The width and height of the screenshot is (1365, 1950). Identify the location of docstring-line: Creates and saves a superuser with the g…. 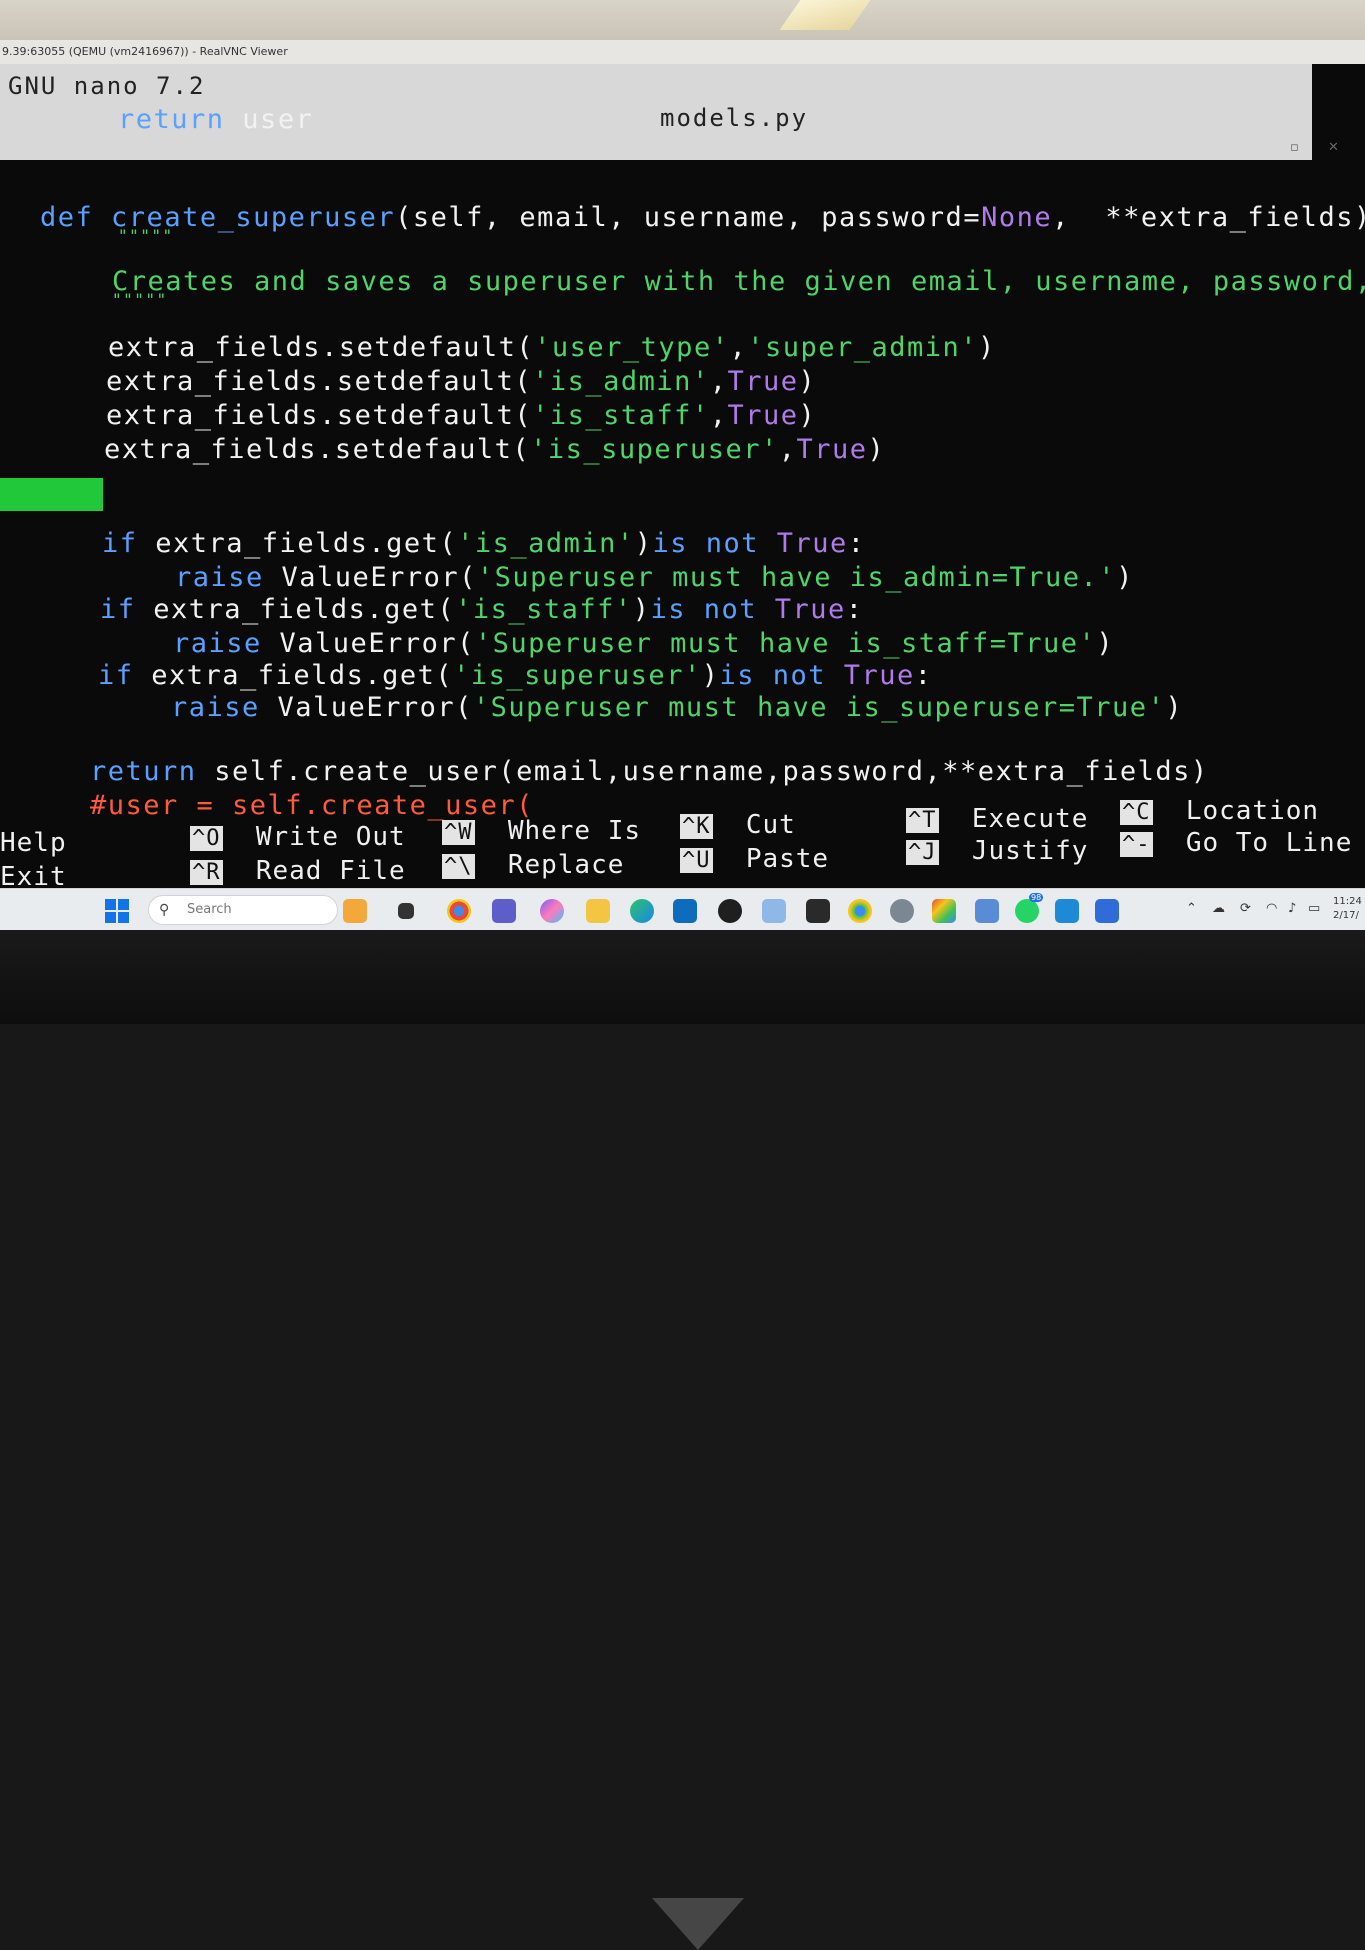
(738, 281).